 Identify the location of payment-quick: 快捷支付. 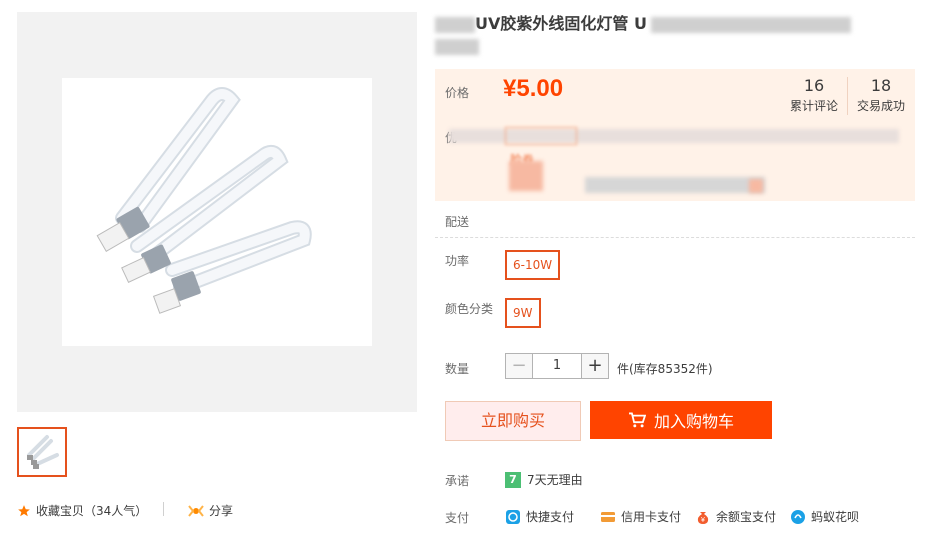
(539, 516).